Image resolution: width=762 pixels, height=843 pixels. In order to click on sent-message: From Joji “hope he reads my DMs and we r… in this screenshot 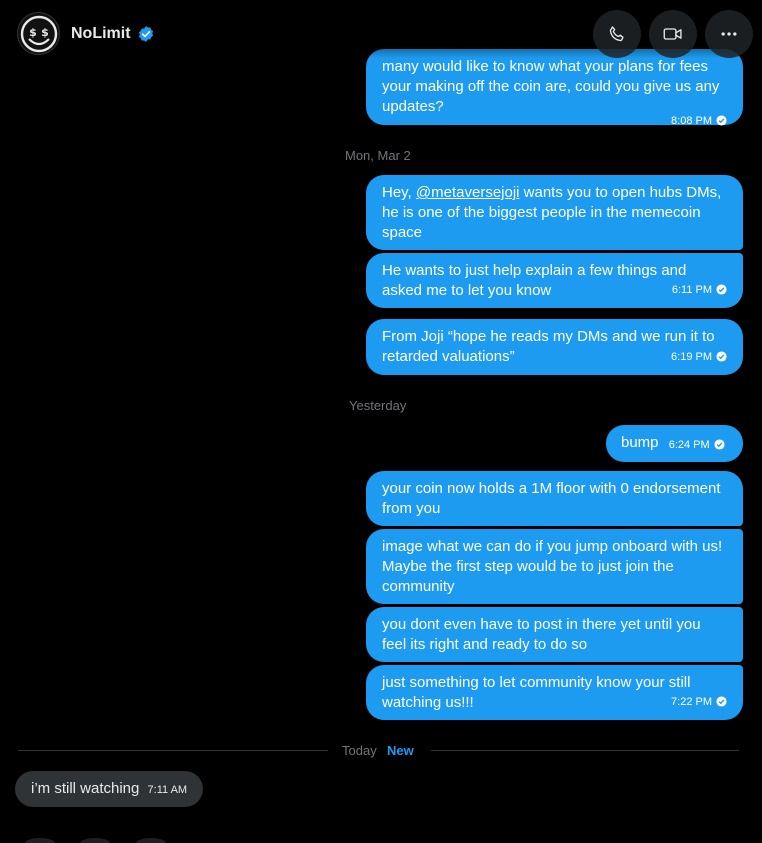, I will do `click(554, 347)`.